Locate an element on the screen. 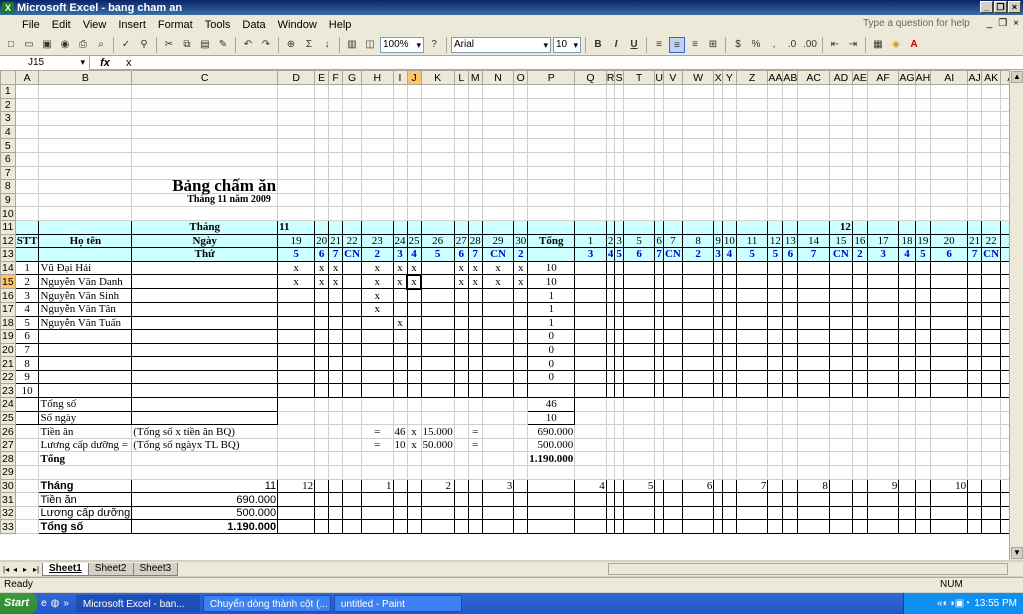 The image size is (1023, 614). column-header: W is located at coordinates (698, 77).